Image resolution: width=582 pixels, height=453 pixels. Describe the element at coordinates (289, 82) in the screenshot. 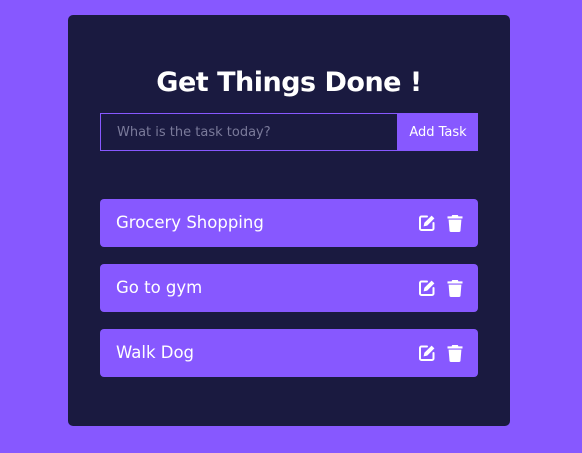

I see `page-title: Get Things Done !` at that location.